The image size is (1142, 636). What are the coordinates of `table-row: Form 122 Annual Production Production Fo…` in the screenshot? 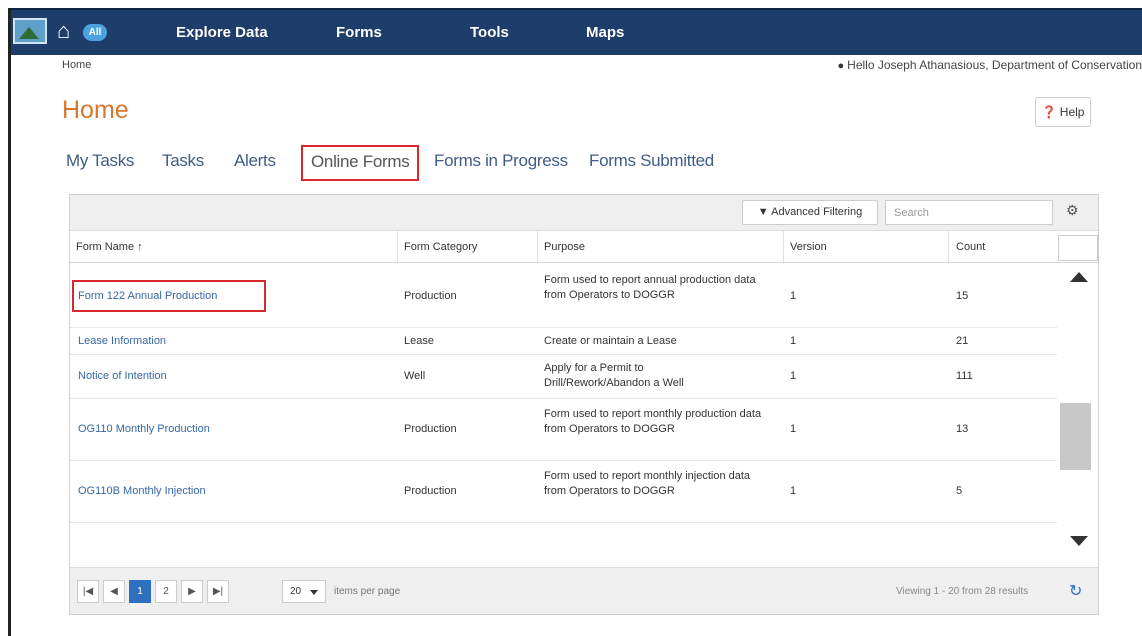 It's located at (563, 296).